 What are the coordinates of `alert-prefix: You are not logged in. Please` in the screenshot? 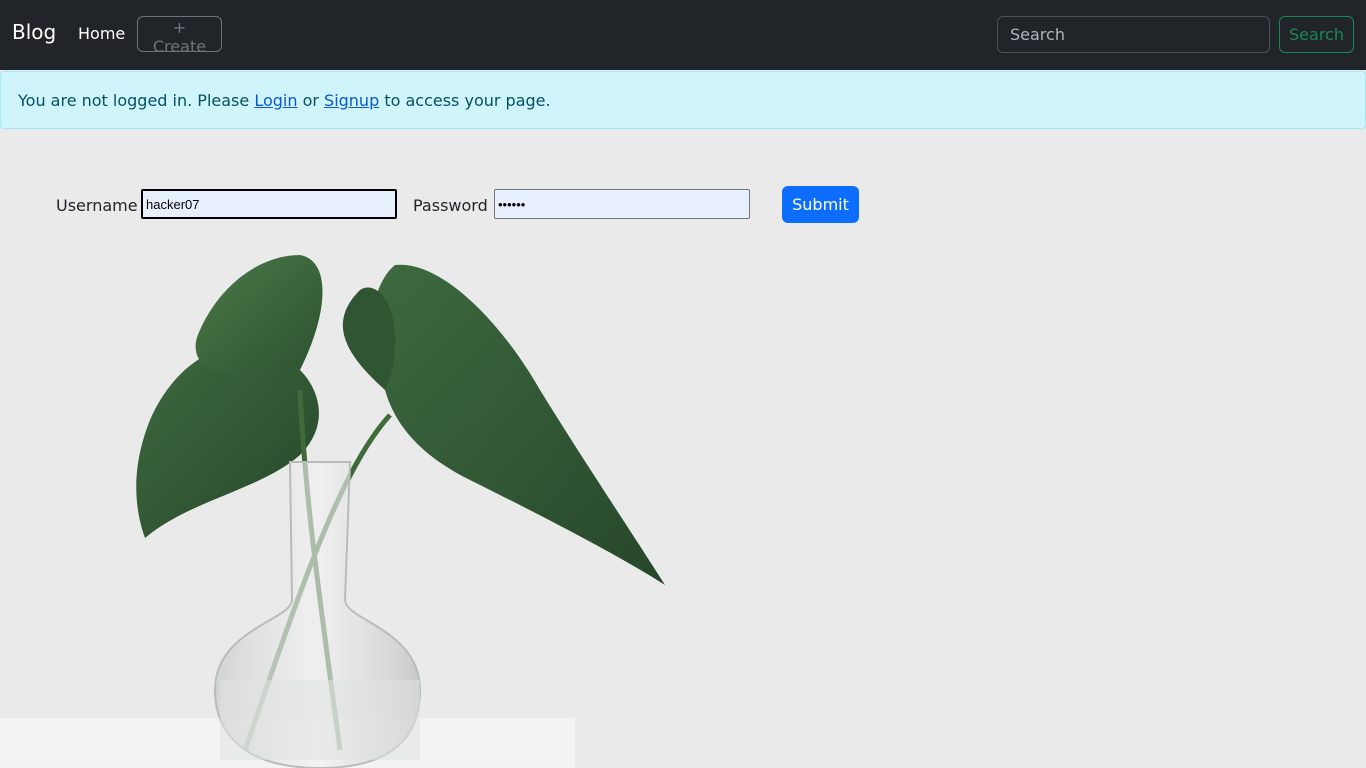 It's located at (136, 100).